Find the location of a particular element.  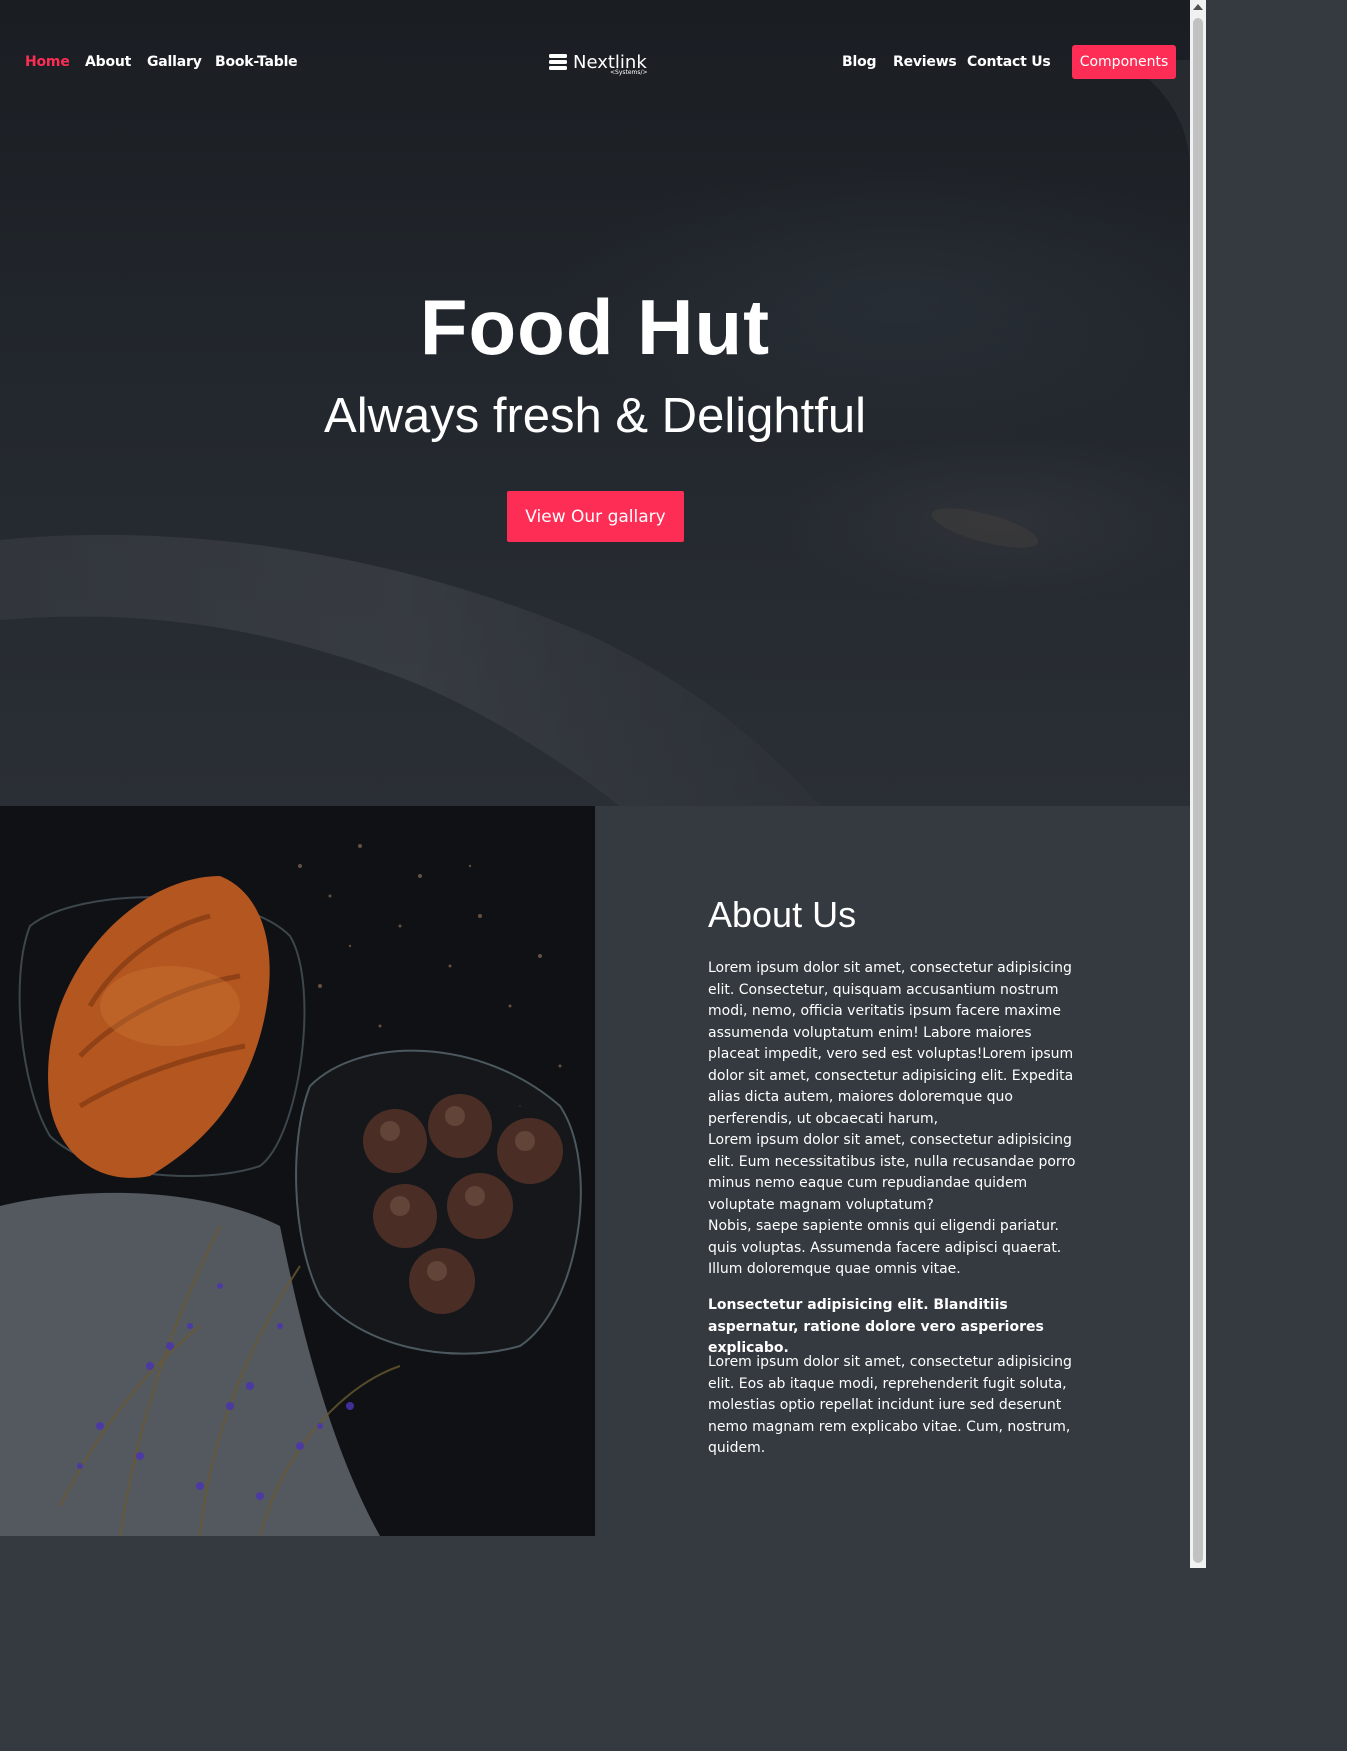

hero-subtitle: Always fresh & Delightful is located at coordinates (595, 416).